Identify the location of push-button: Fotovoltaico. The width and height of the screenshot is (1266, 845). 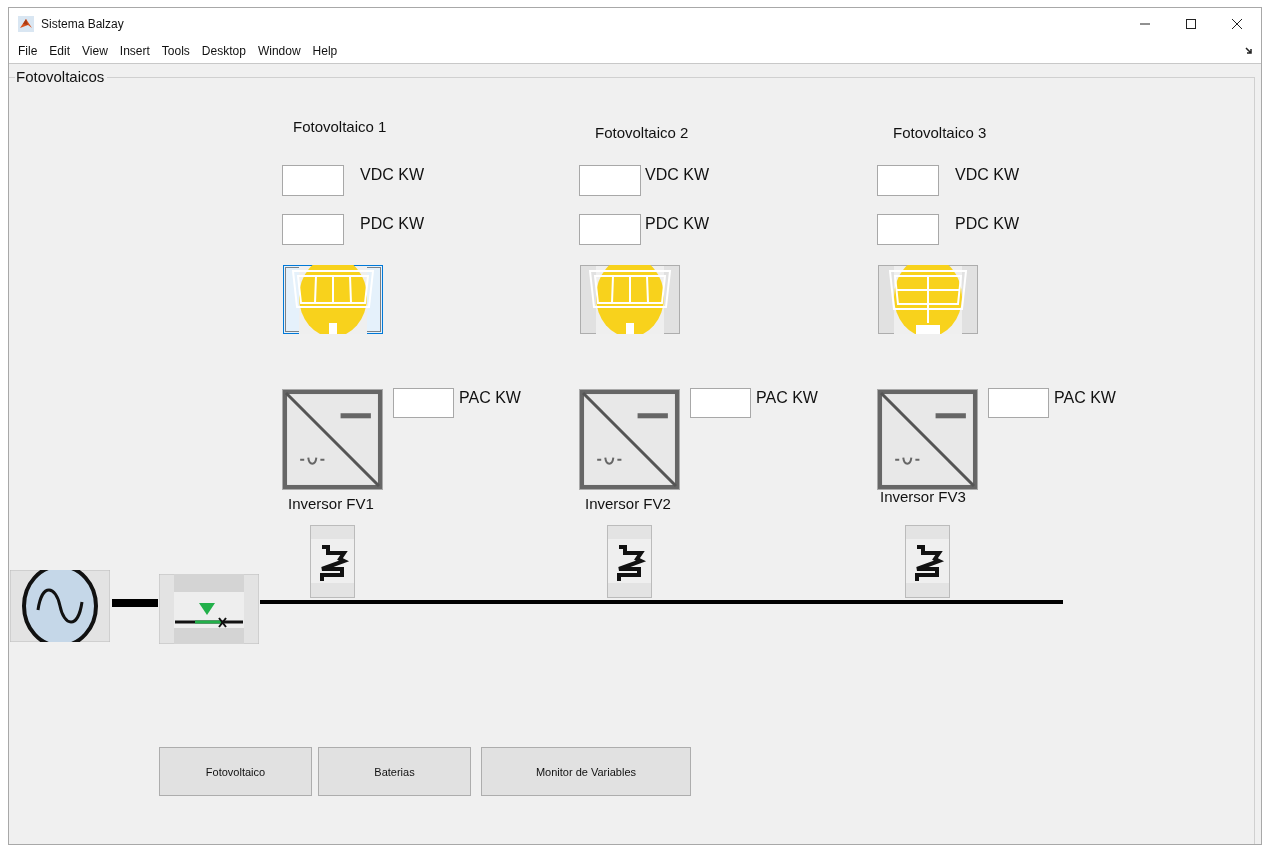
(235, 771).